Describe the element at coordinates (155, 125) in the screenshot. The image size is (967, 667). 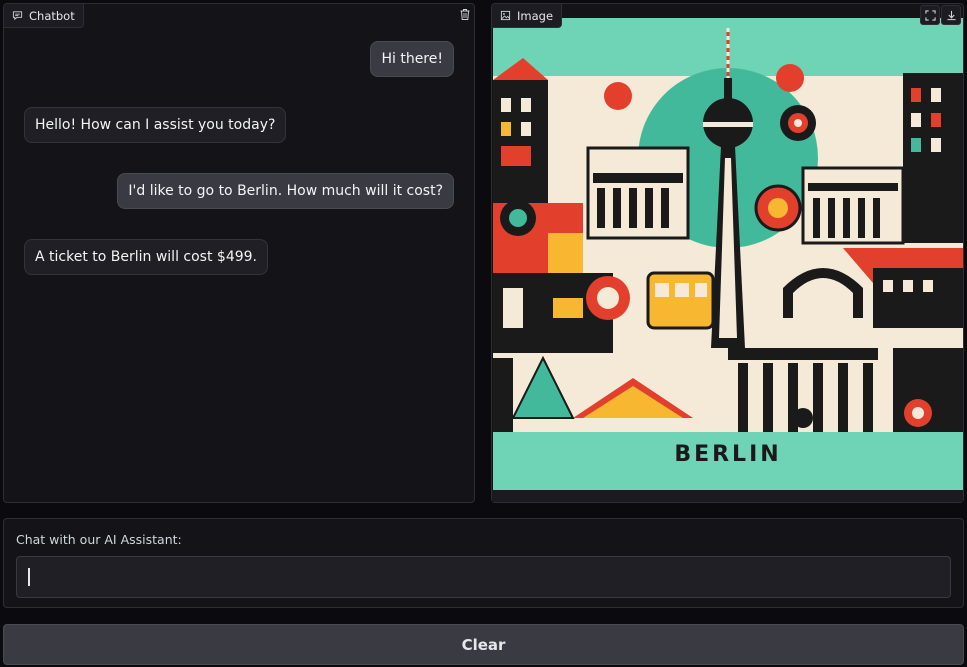
I see `bot-message: Hello! How can I assist you today?` at that location.